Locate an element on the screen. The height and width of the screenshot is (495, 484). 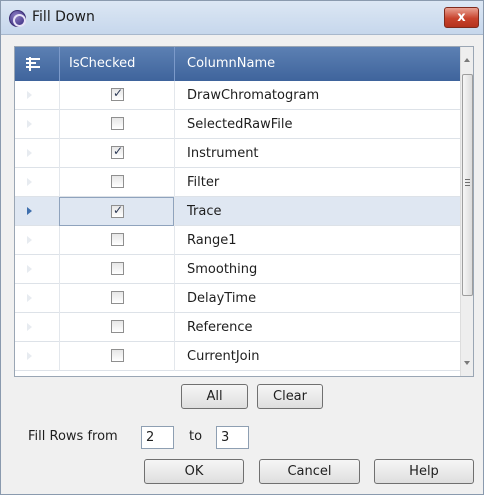
grid-corner-cell is located at coordinates (37, 64).